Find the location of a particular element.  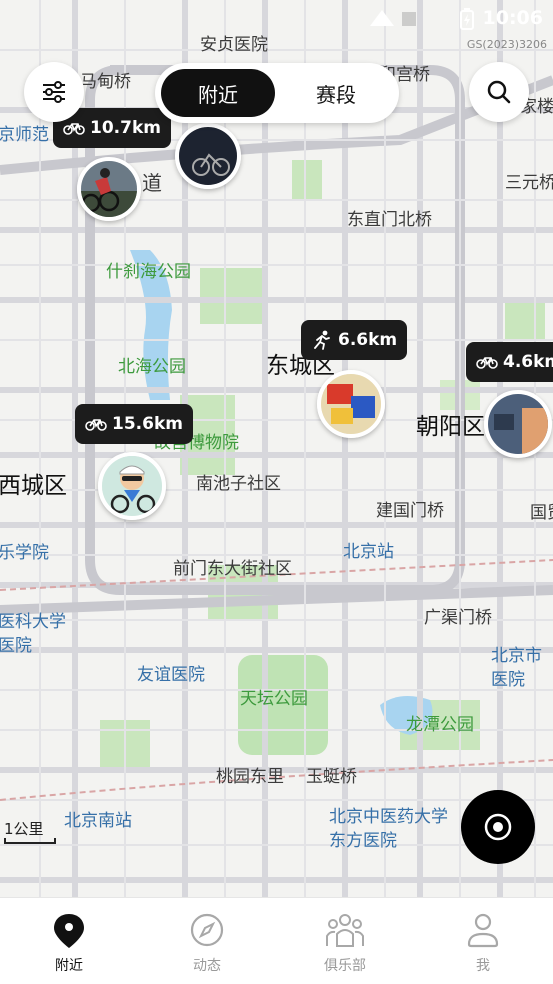

map-label-tcm-univ: 北京中医药大学 is located at coordinates (388, 817).